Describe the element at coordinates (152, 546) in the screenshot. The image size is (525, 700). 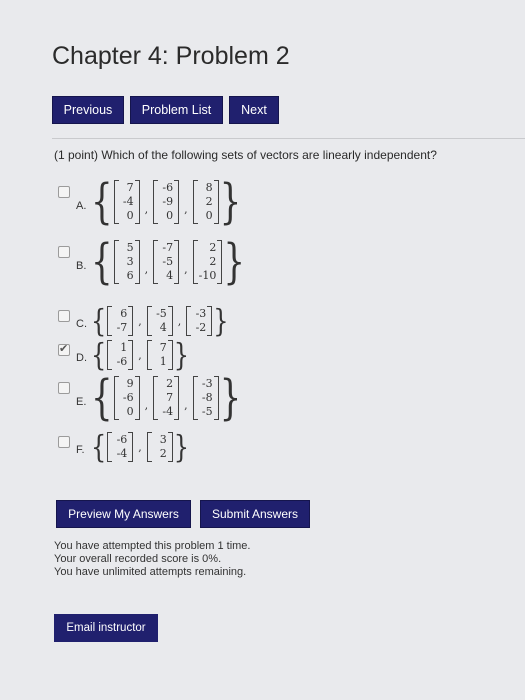
I see `status-line: You have attempted this problem 1 time.` at that location.